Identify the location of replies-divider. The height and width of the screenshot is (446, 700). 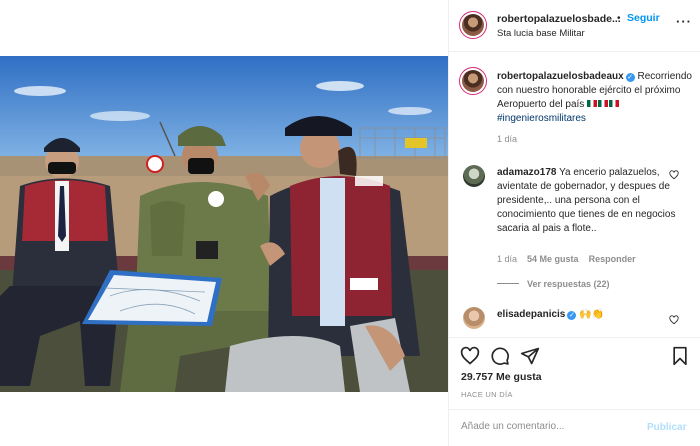
(508, 283).